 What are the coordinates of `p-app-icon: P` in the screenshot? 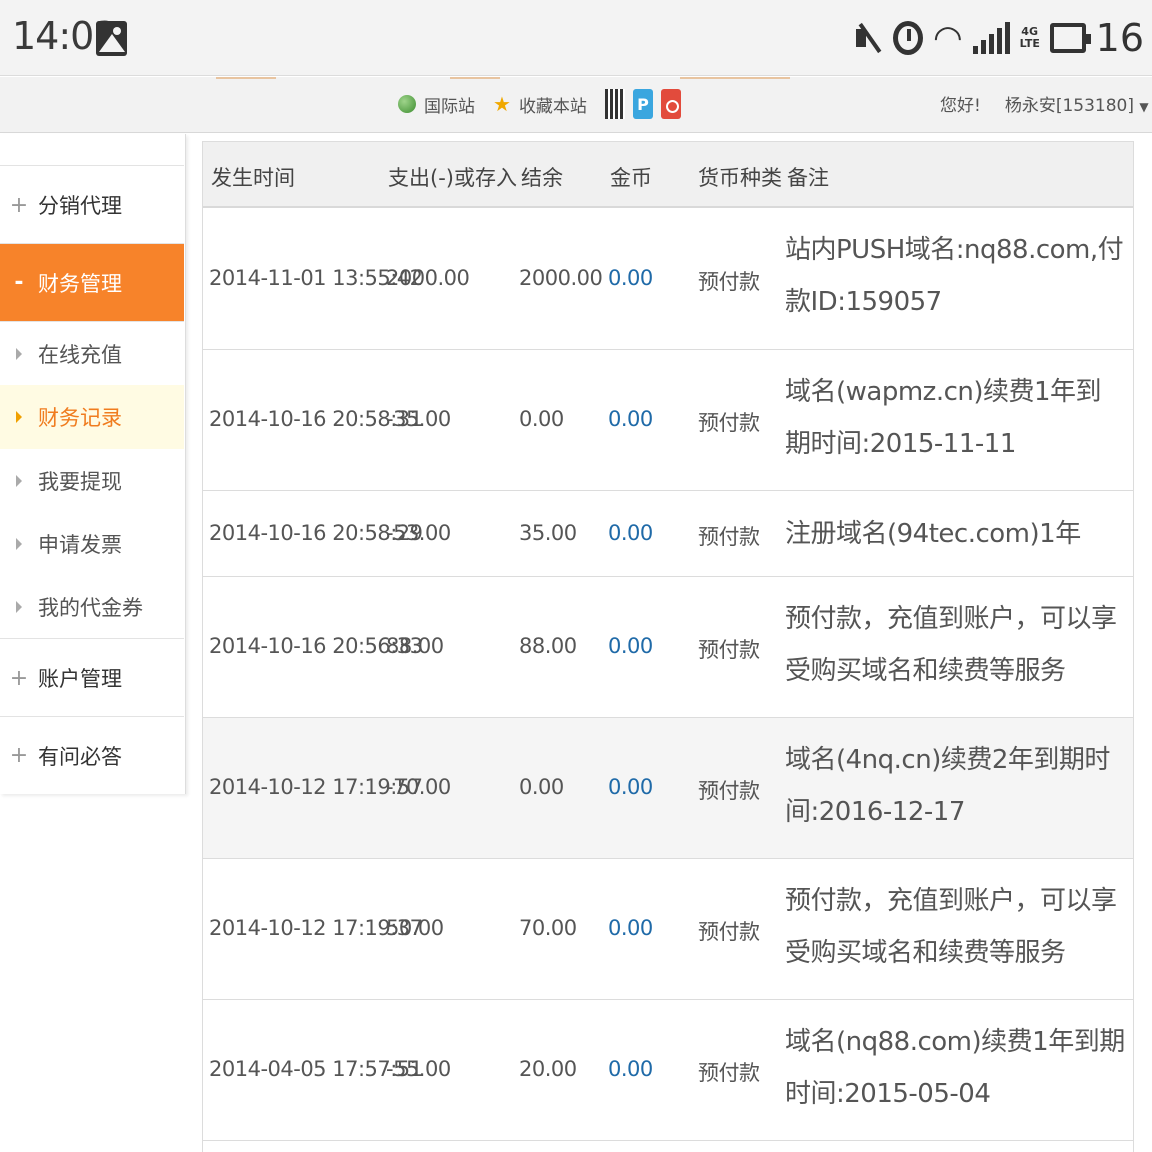 It's located at (642, 104).